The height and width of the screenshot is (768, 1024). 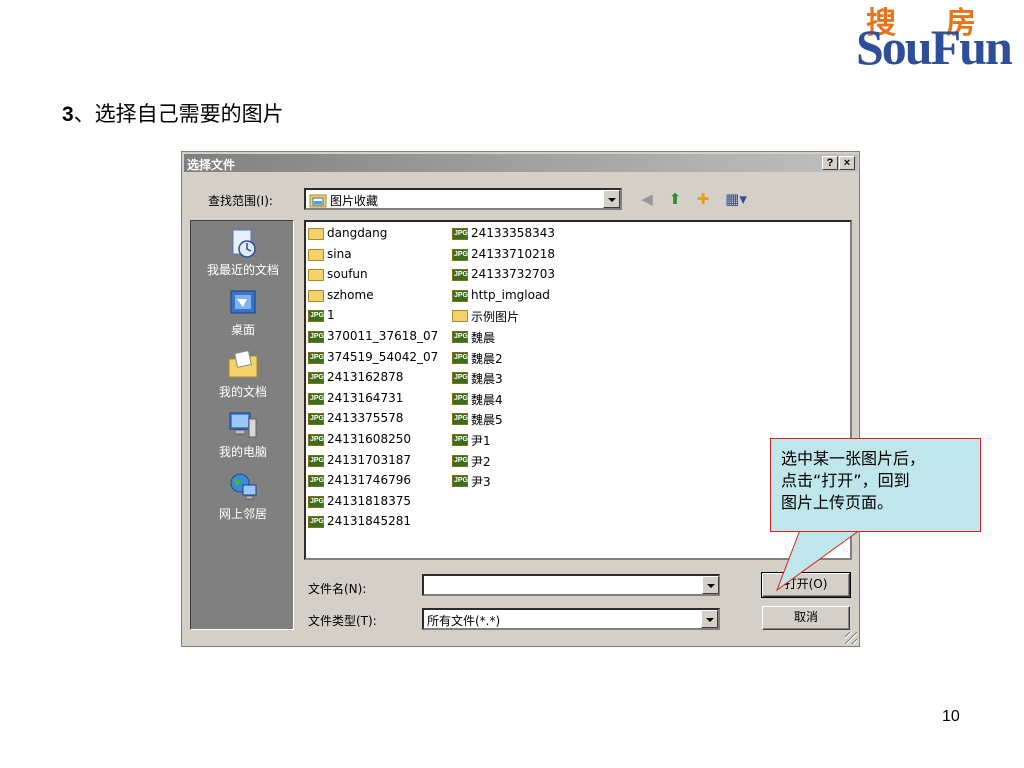 I want to click on file-name: 尹1, so click(x=481, y=441).